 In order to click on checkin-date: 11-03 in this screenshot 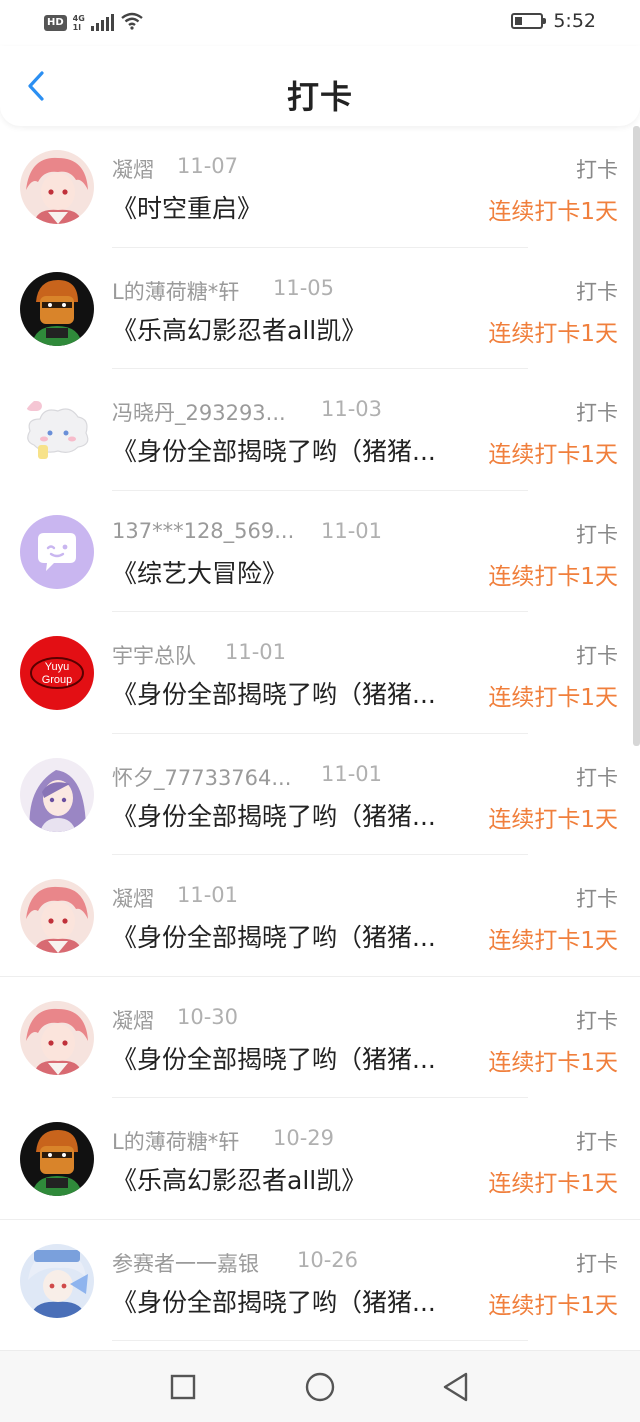, I will do `click(352, 409)`.